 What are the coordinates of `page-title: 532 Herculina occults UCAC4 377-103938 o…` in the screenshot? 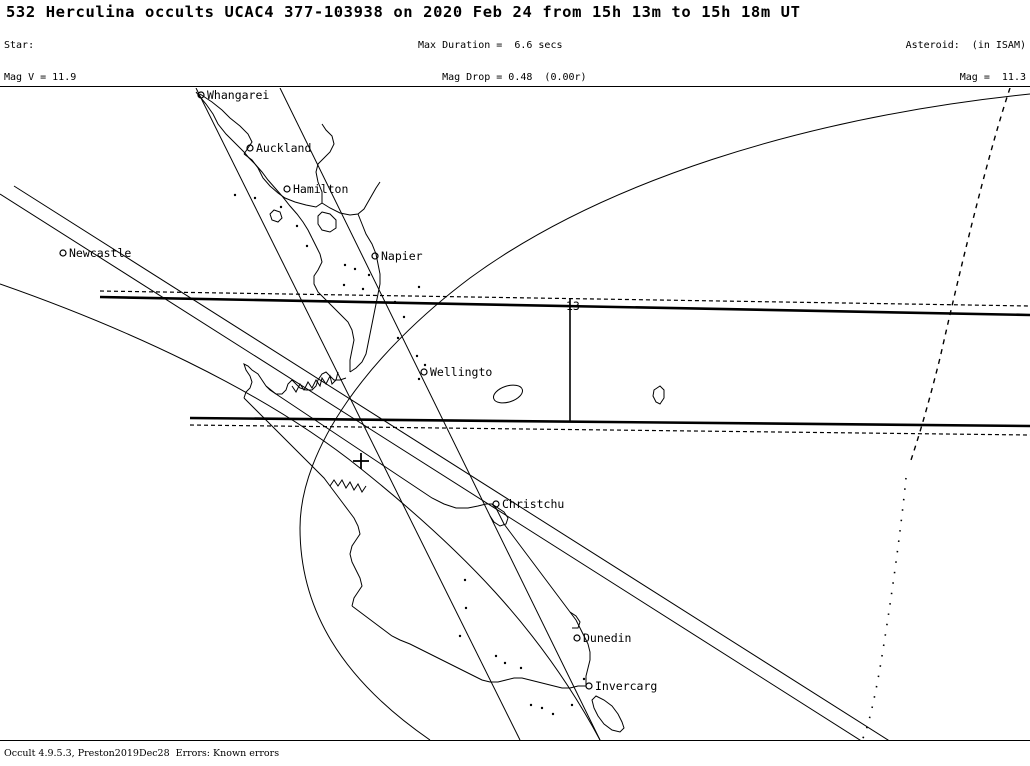 It's located at (403, 12).